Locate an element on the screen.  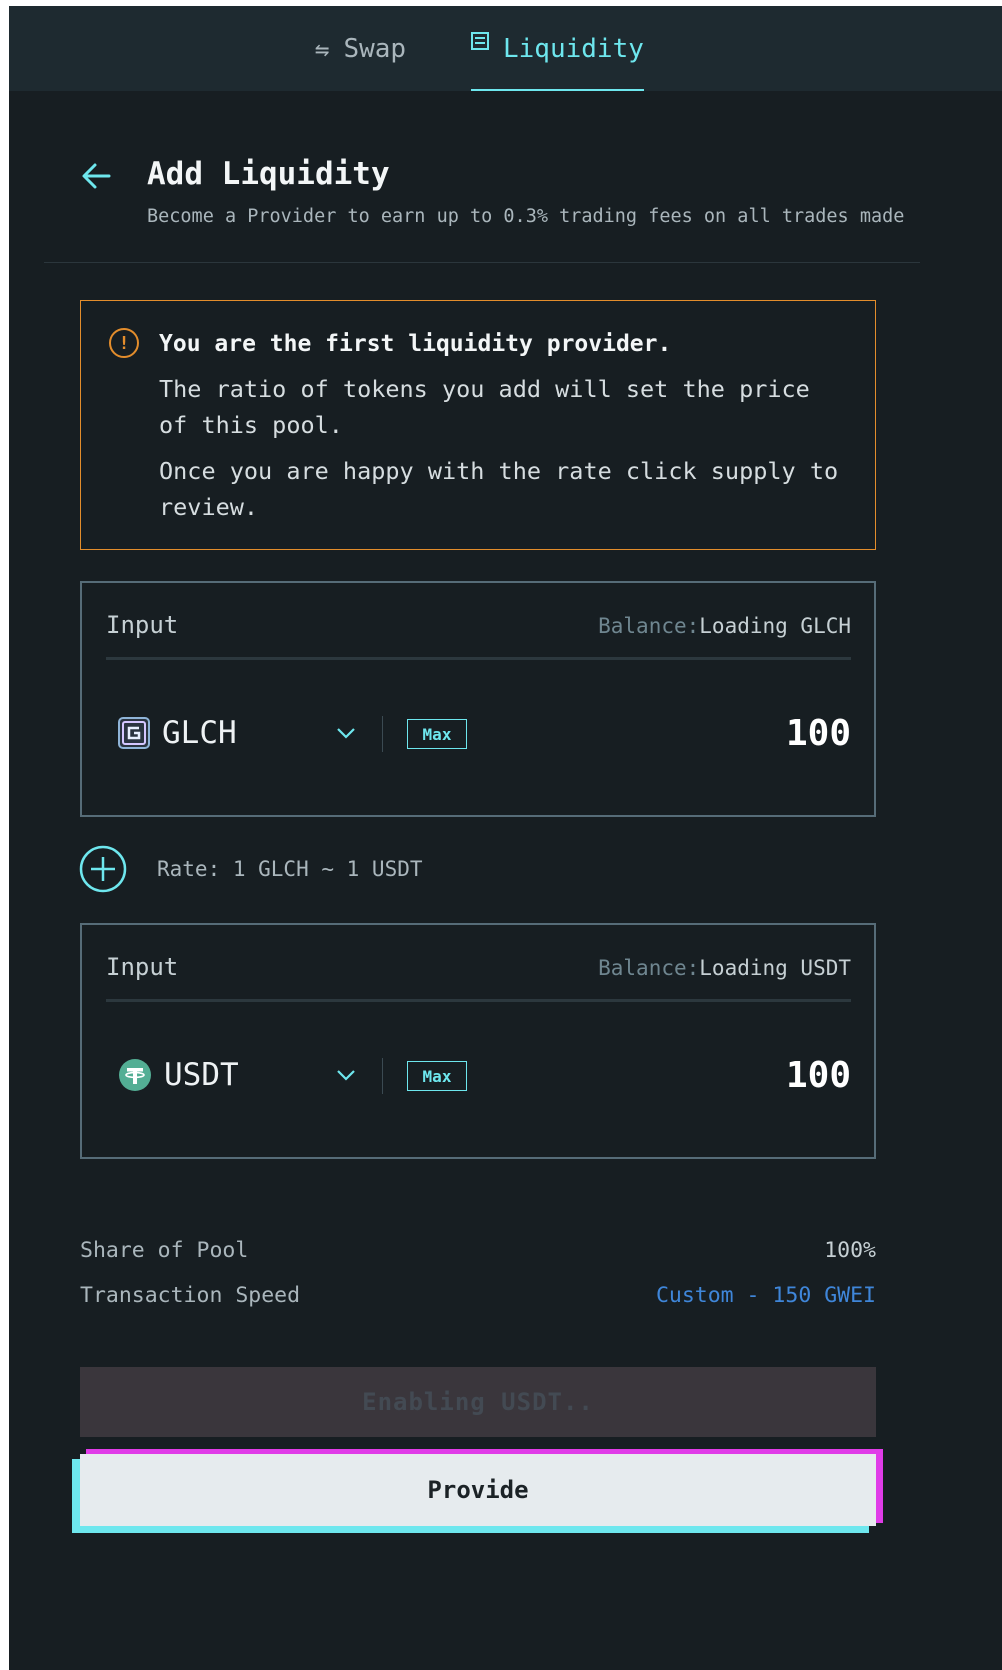
tab-swap: ⇋ Swap is located at coordinates (360, 48).